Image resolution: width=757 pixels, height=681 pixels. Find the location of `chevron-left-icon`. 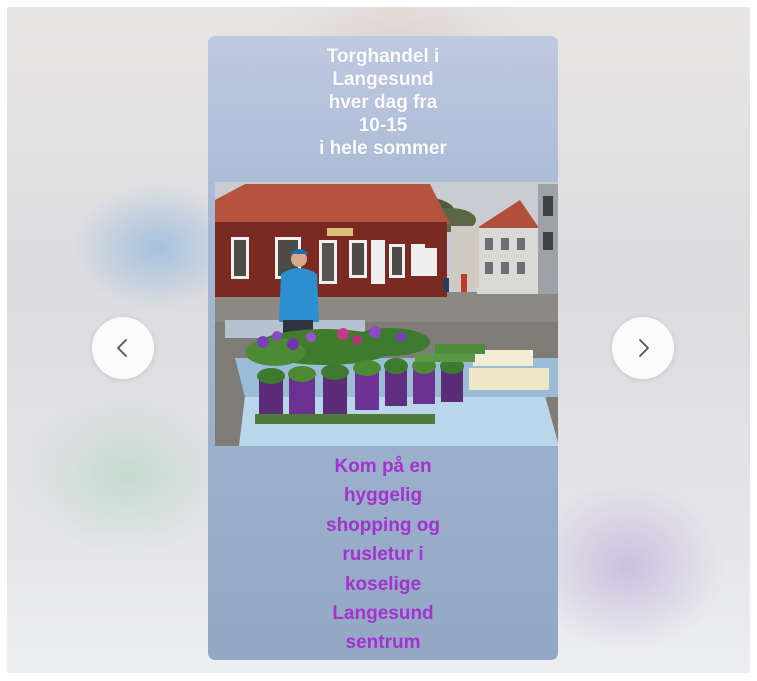

chevron-left-icon is located at coordinates (122, 348).